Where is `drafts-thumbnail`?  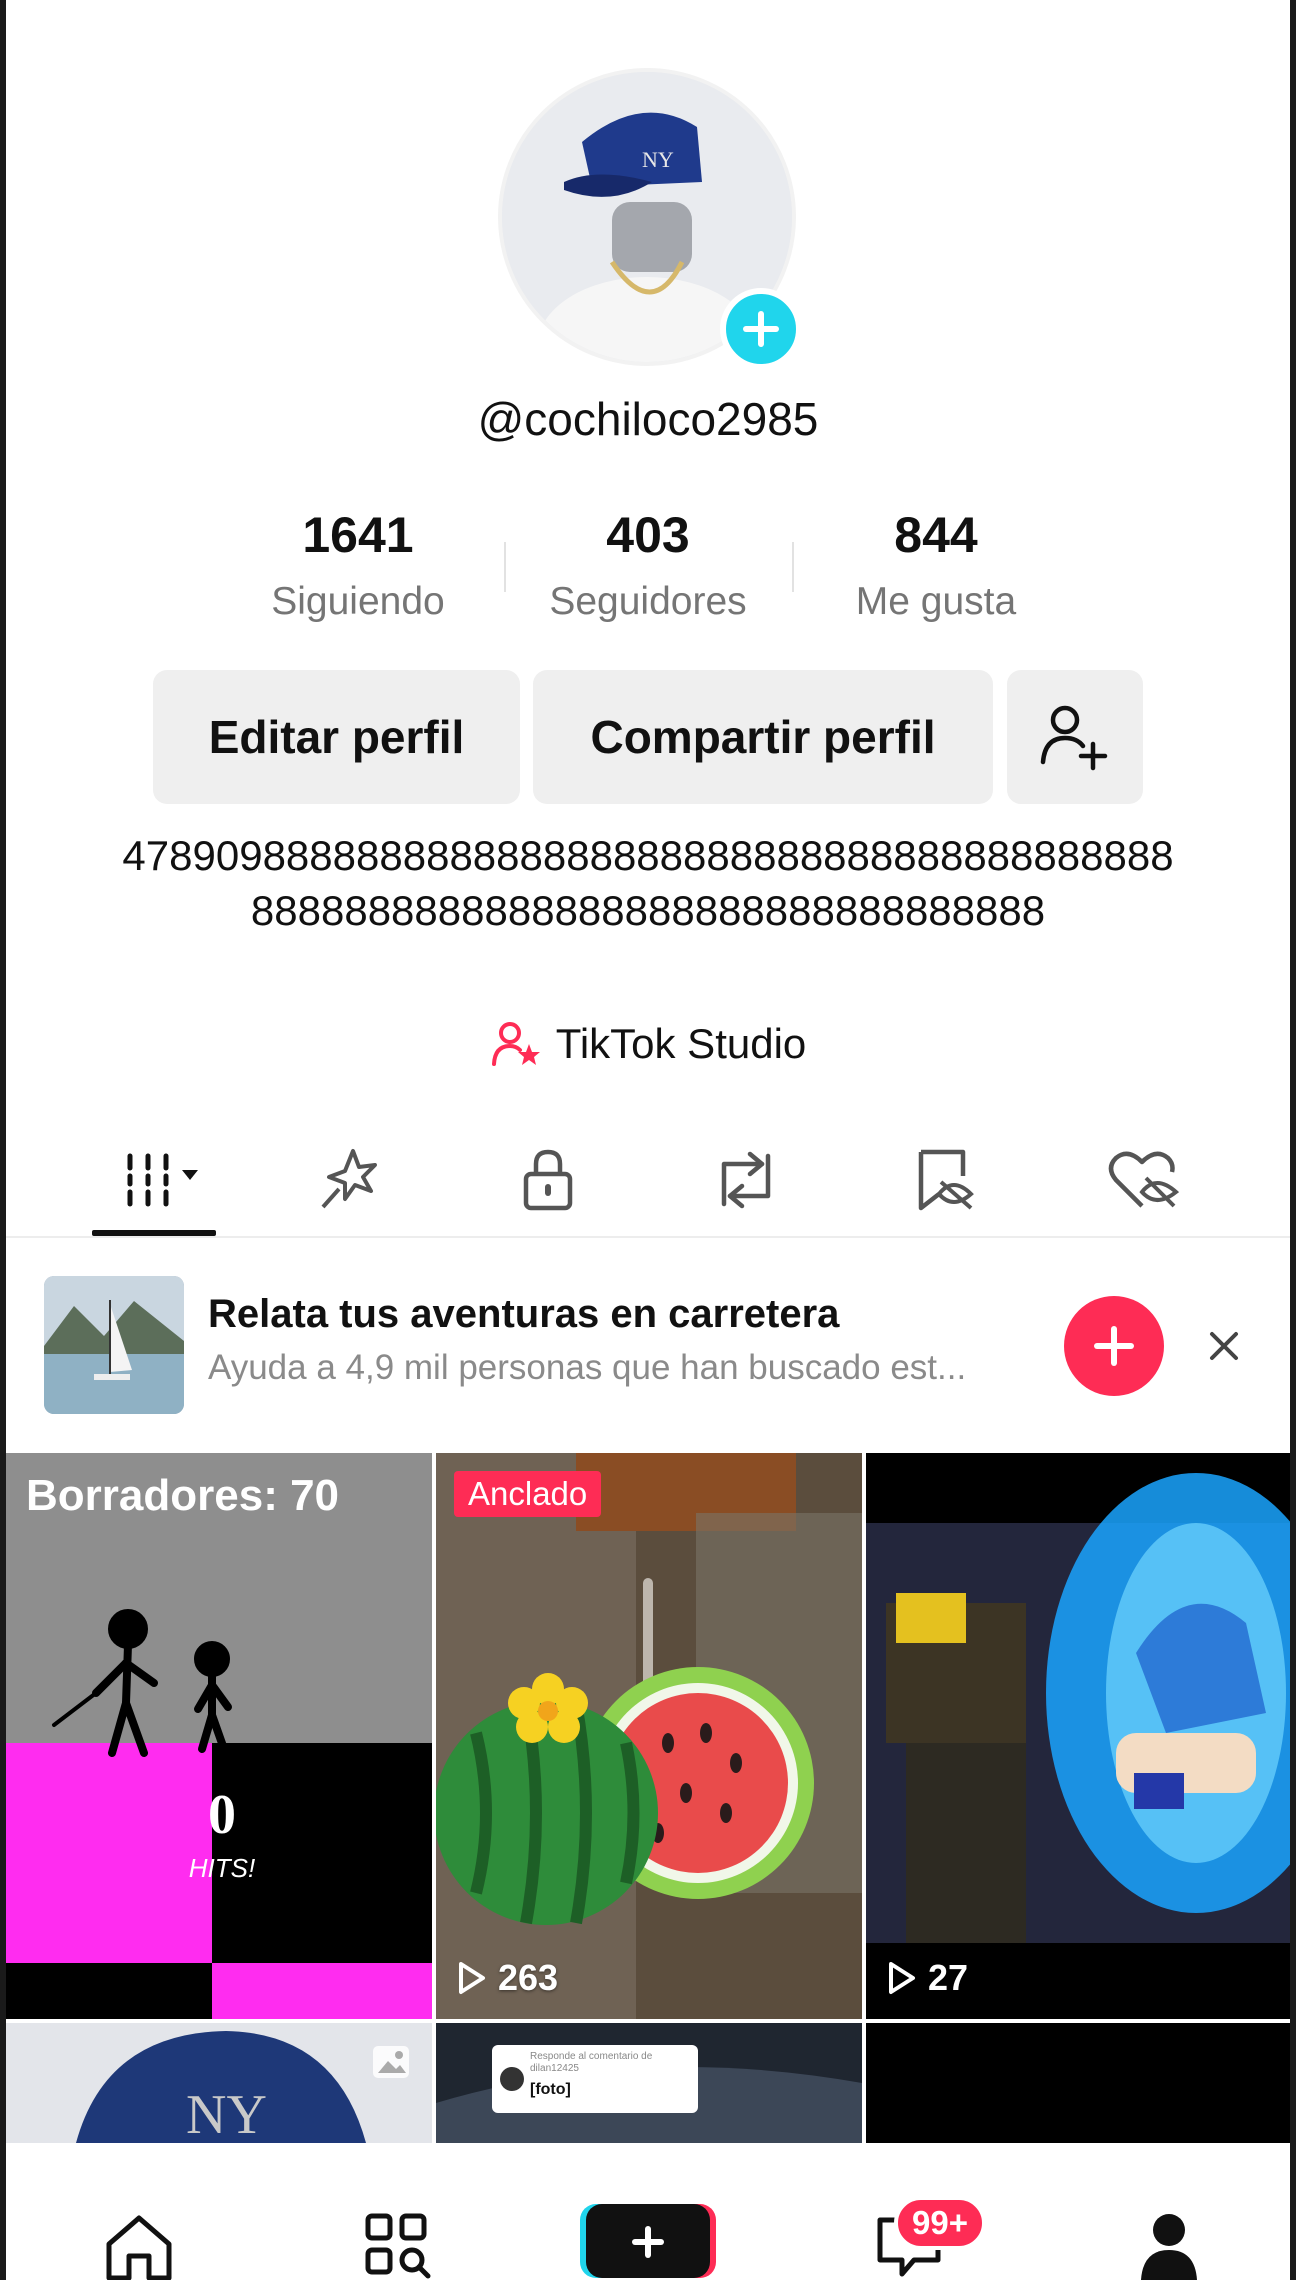
drafts-thumbnail is located at coordinates (219, 1736).